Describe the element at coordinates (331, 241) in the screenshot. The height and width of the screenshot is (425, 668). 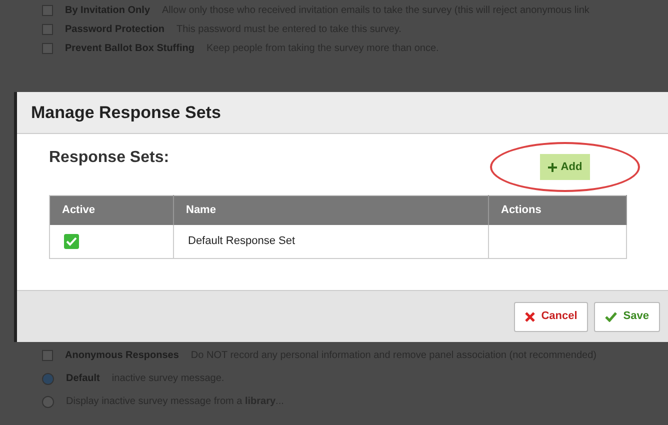
I see `table-cell: Default Response Set` at that location.